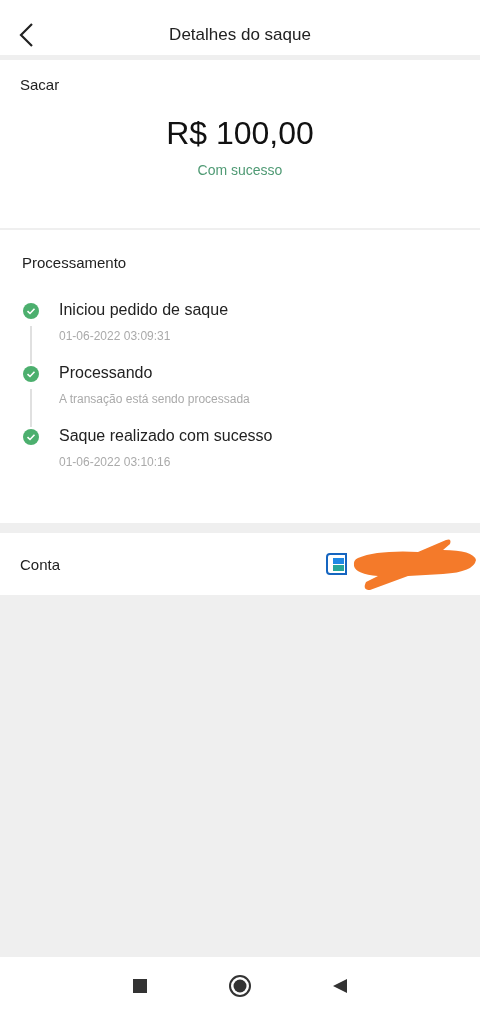 The height and width of the screenshot is (1014, 480). I want to click on recent-apps-icon, so click(140, 985).